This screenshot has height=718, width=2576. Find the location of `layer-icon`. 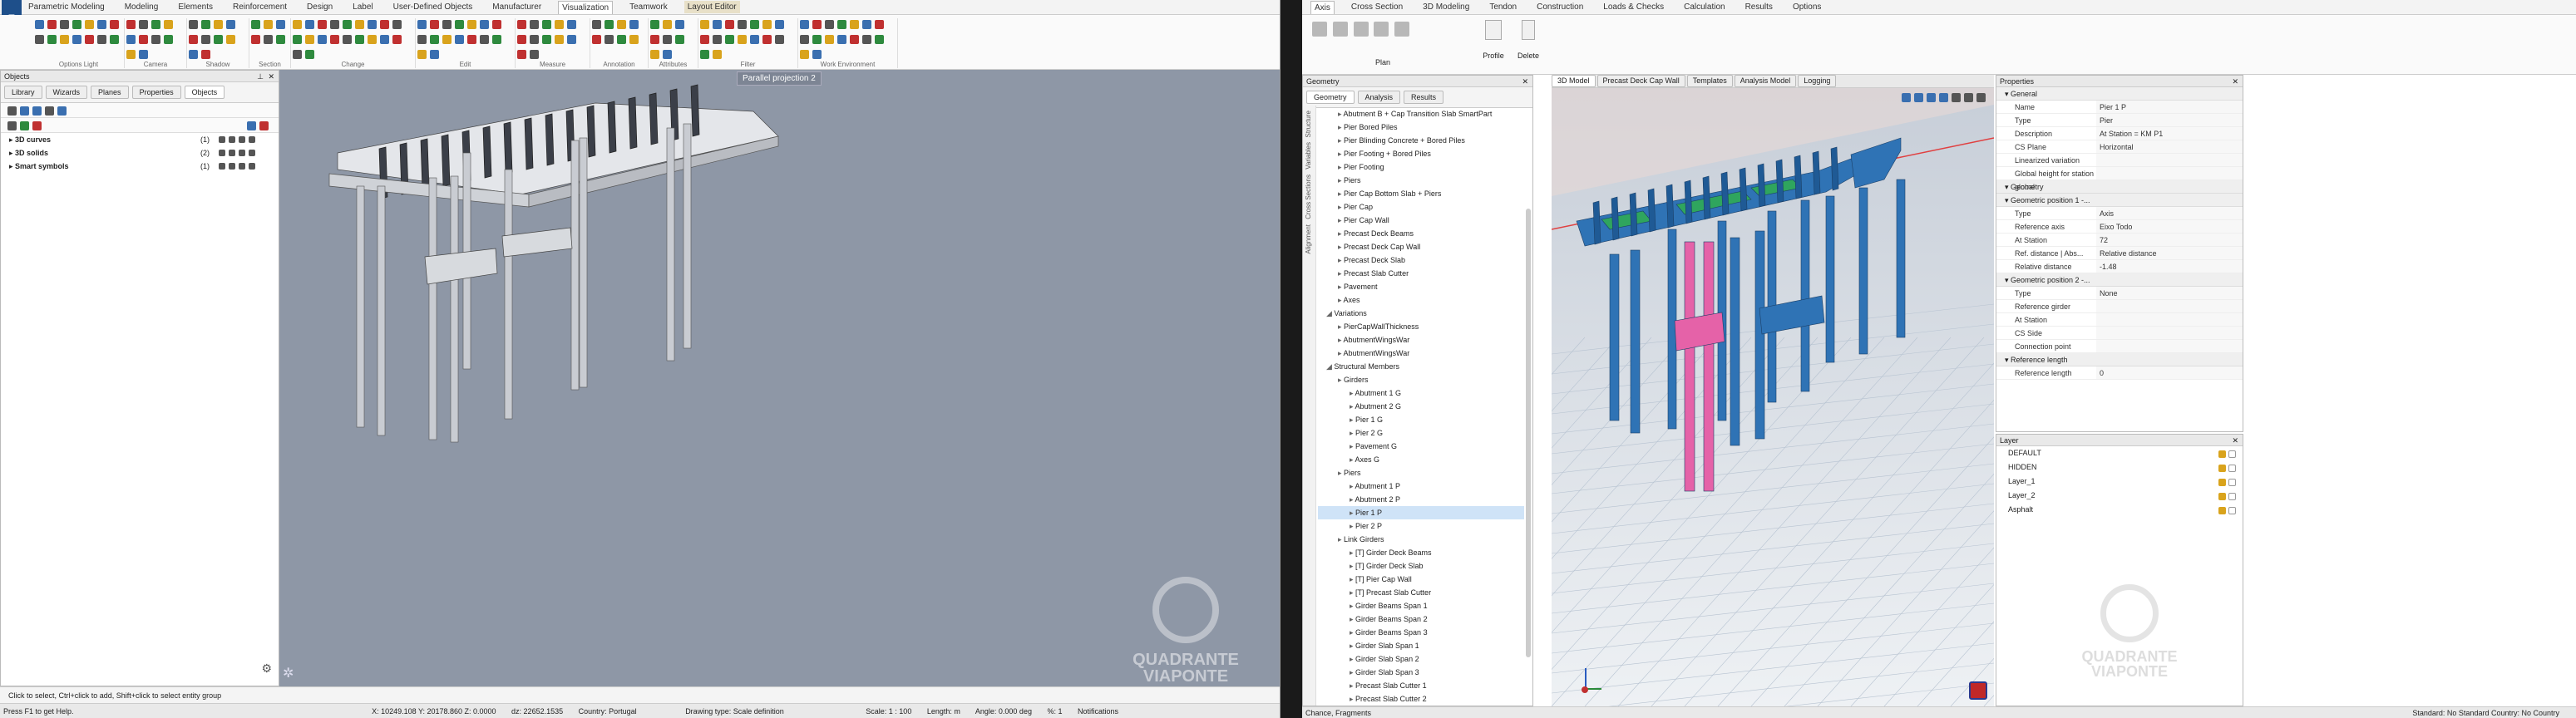

layer-icon is located at coordinates (252, 139).